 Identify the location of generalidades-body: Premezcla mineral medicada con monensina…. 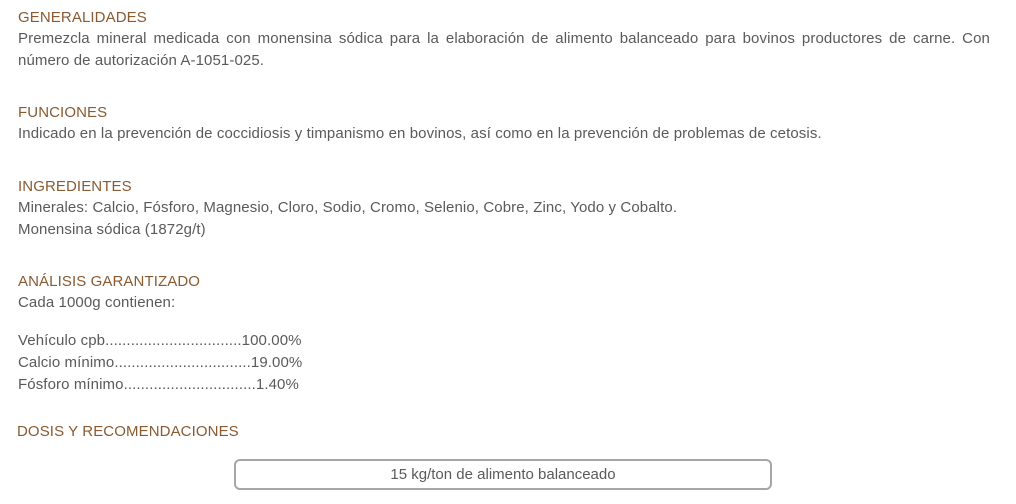
(504, 49).